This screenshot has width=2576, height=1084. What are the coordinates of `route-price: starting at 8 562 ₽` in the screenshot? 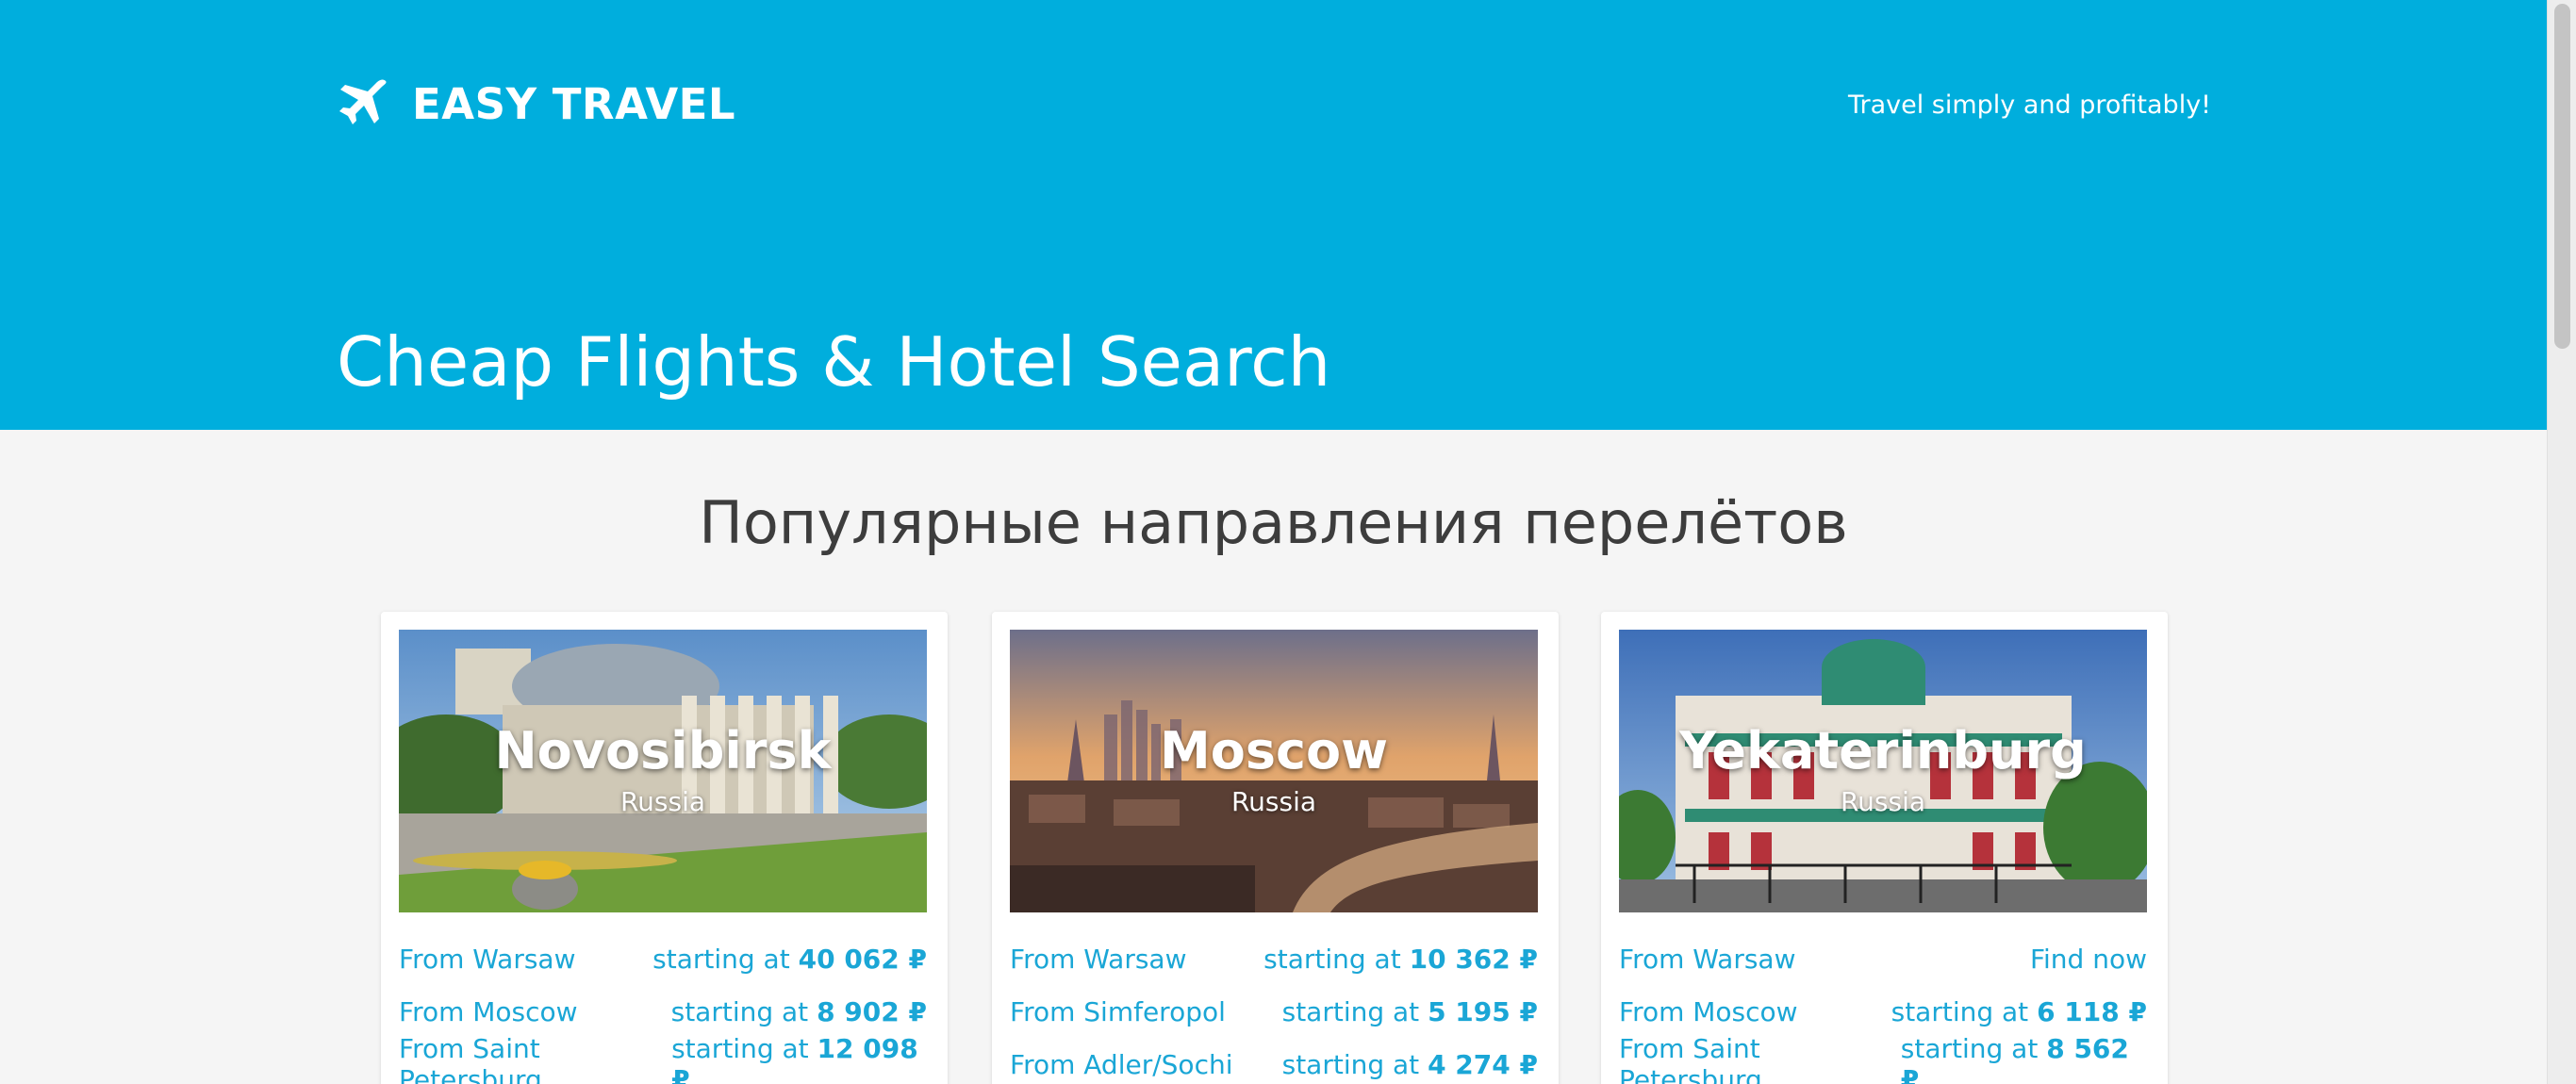 It's located at (2014, 1058).